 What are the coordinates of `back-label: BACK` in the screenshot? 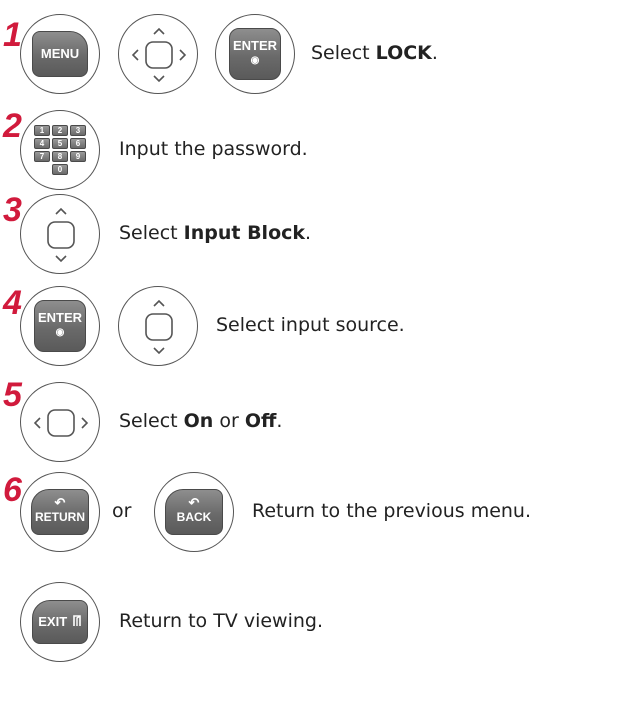 It's located at (194, 517).